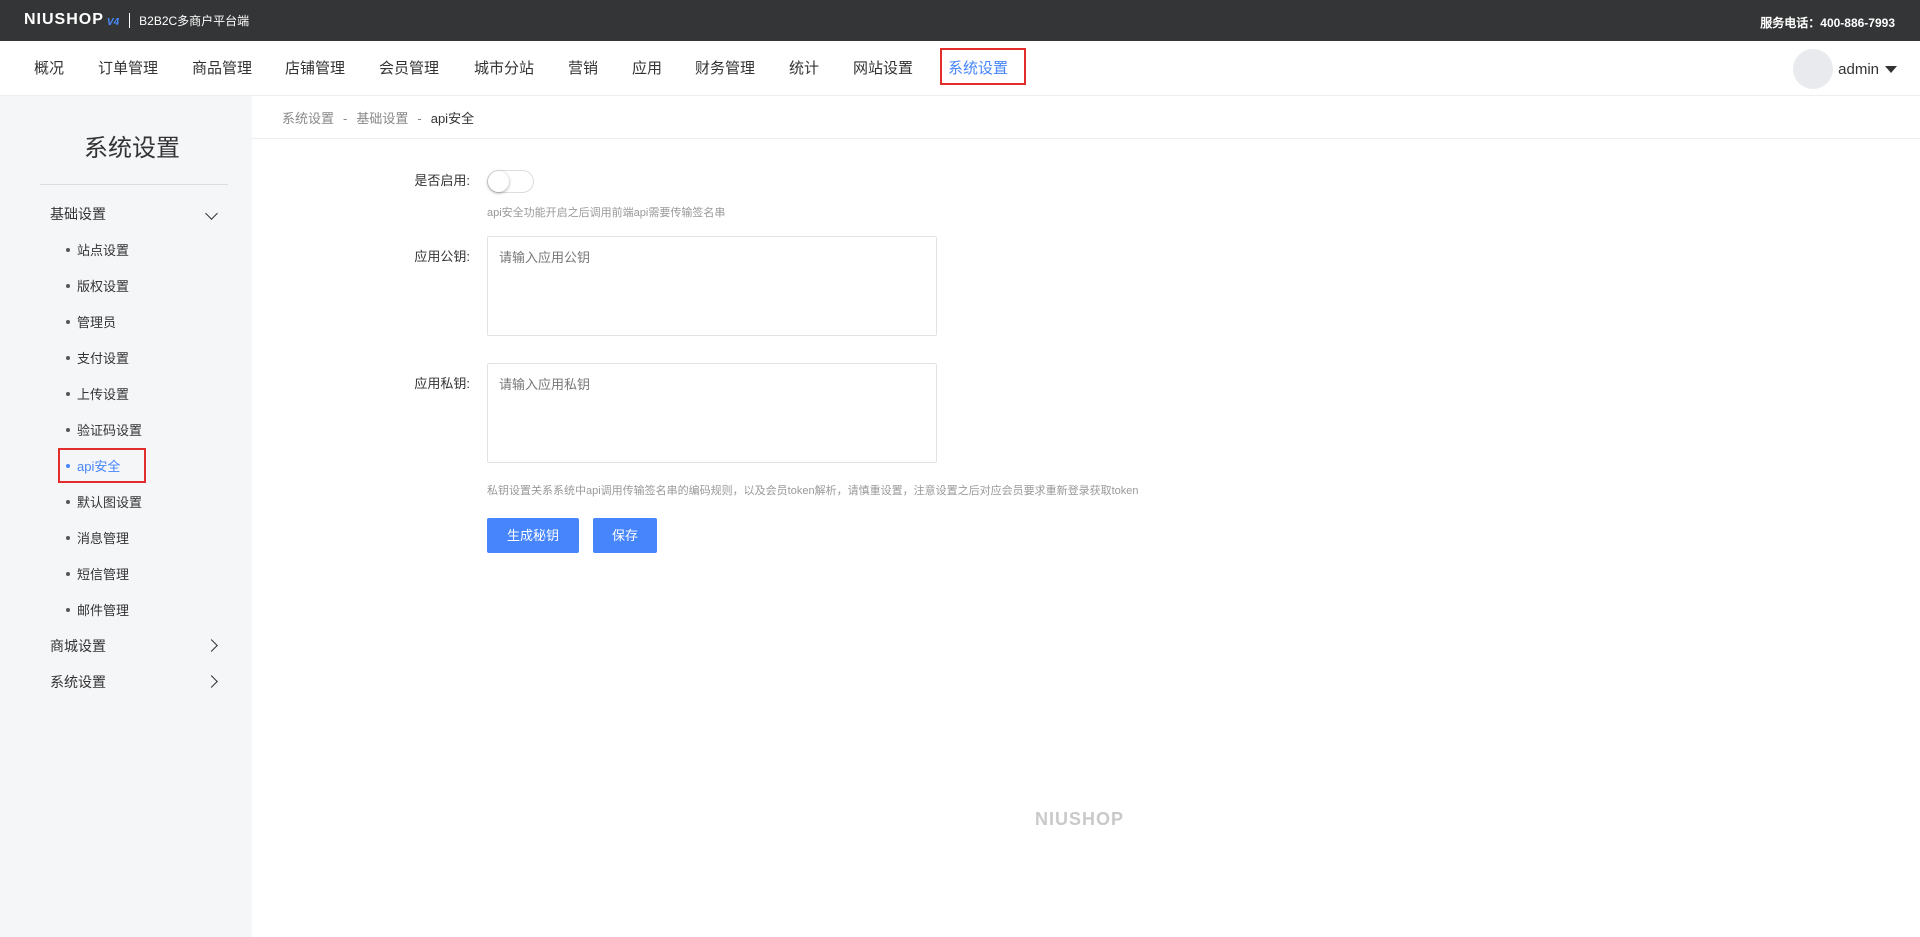 This screenshot has width=1920, height=937. Describe the element at coordinates (606, 213) in the screenshot. I see `enable-hint: api安全功能开启之后调用前端api需要传输签名串` at that location.